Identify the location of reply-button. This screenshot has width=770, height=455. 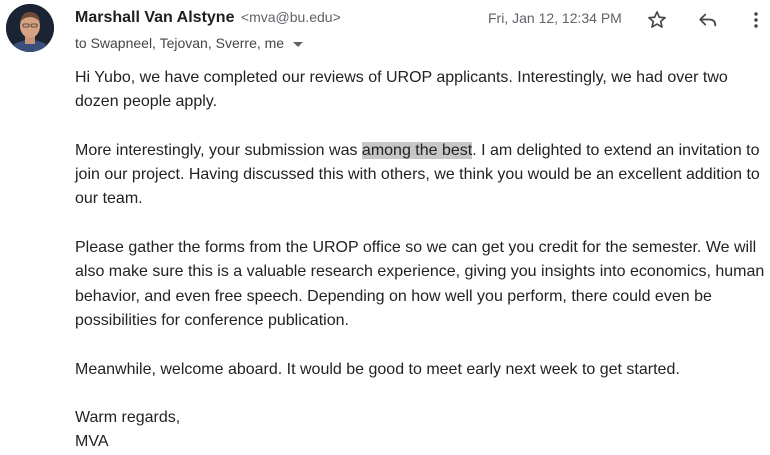
(708, 20).